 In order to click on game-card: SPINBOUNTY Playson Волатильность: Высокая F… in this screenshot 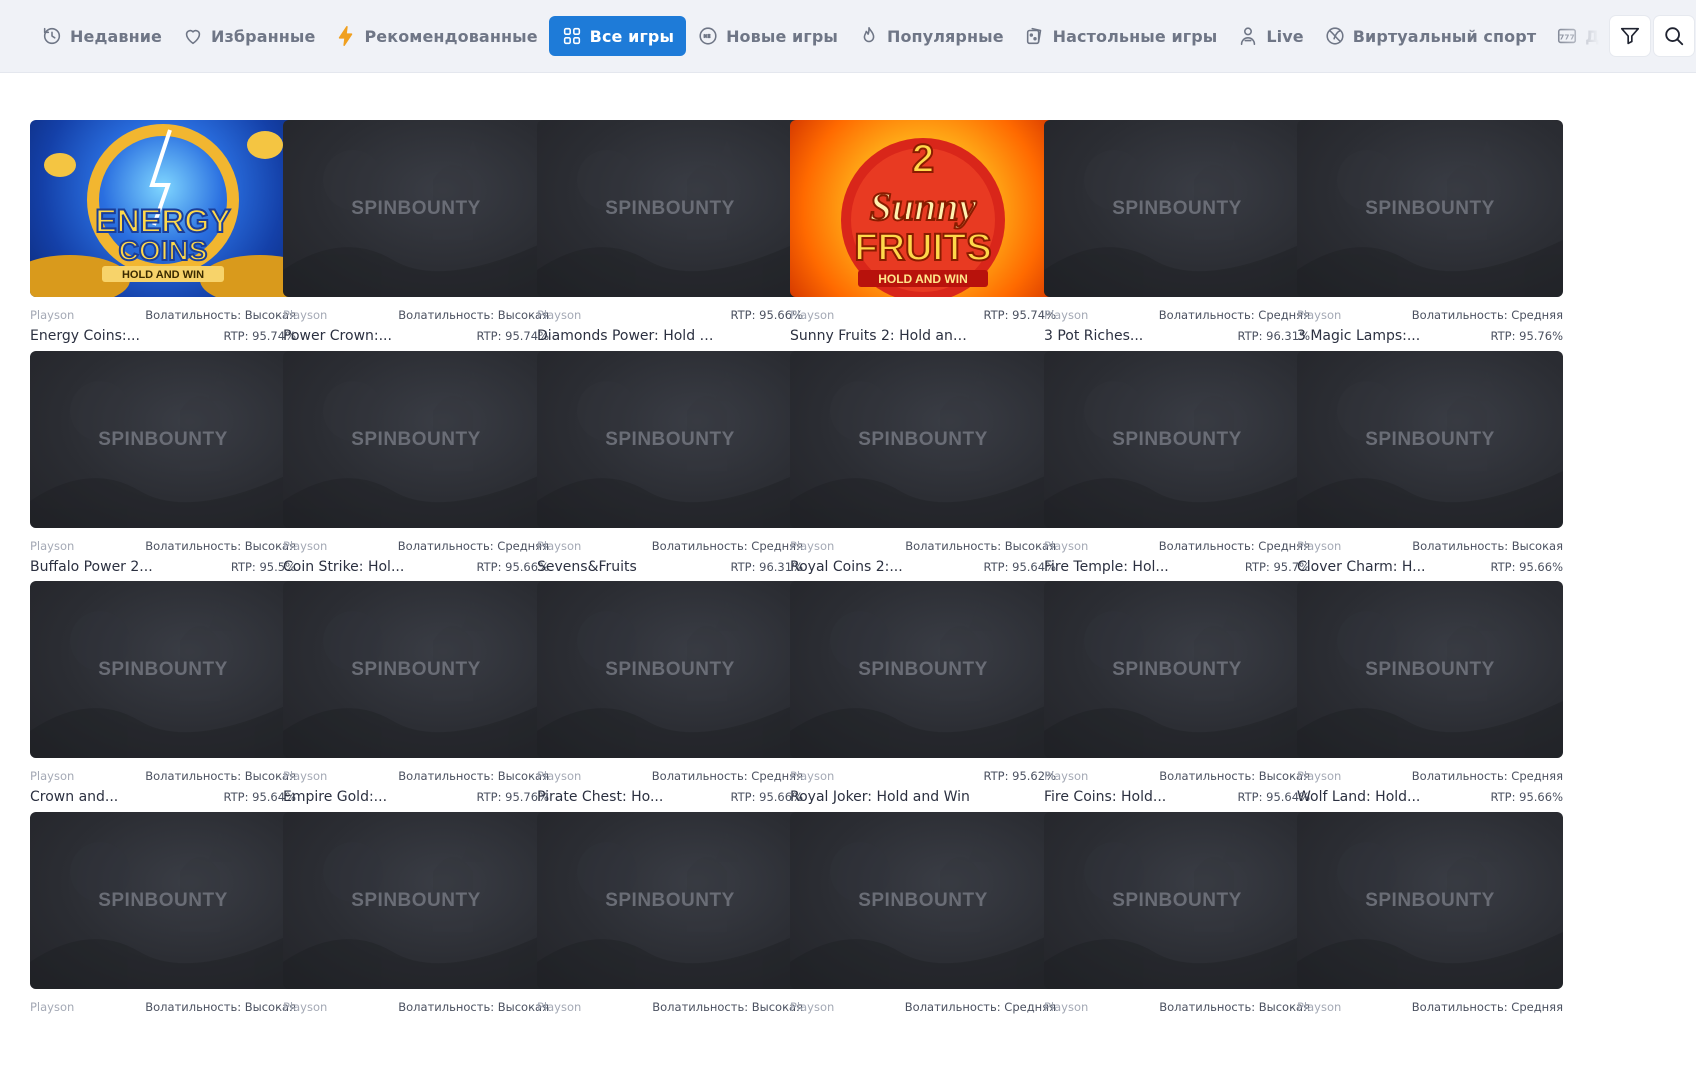, I will do `click(1177, 695)`.